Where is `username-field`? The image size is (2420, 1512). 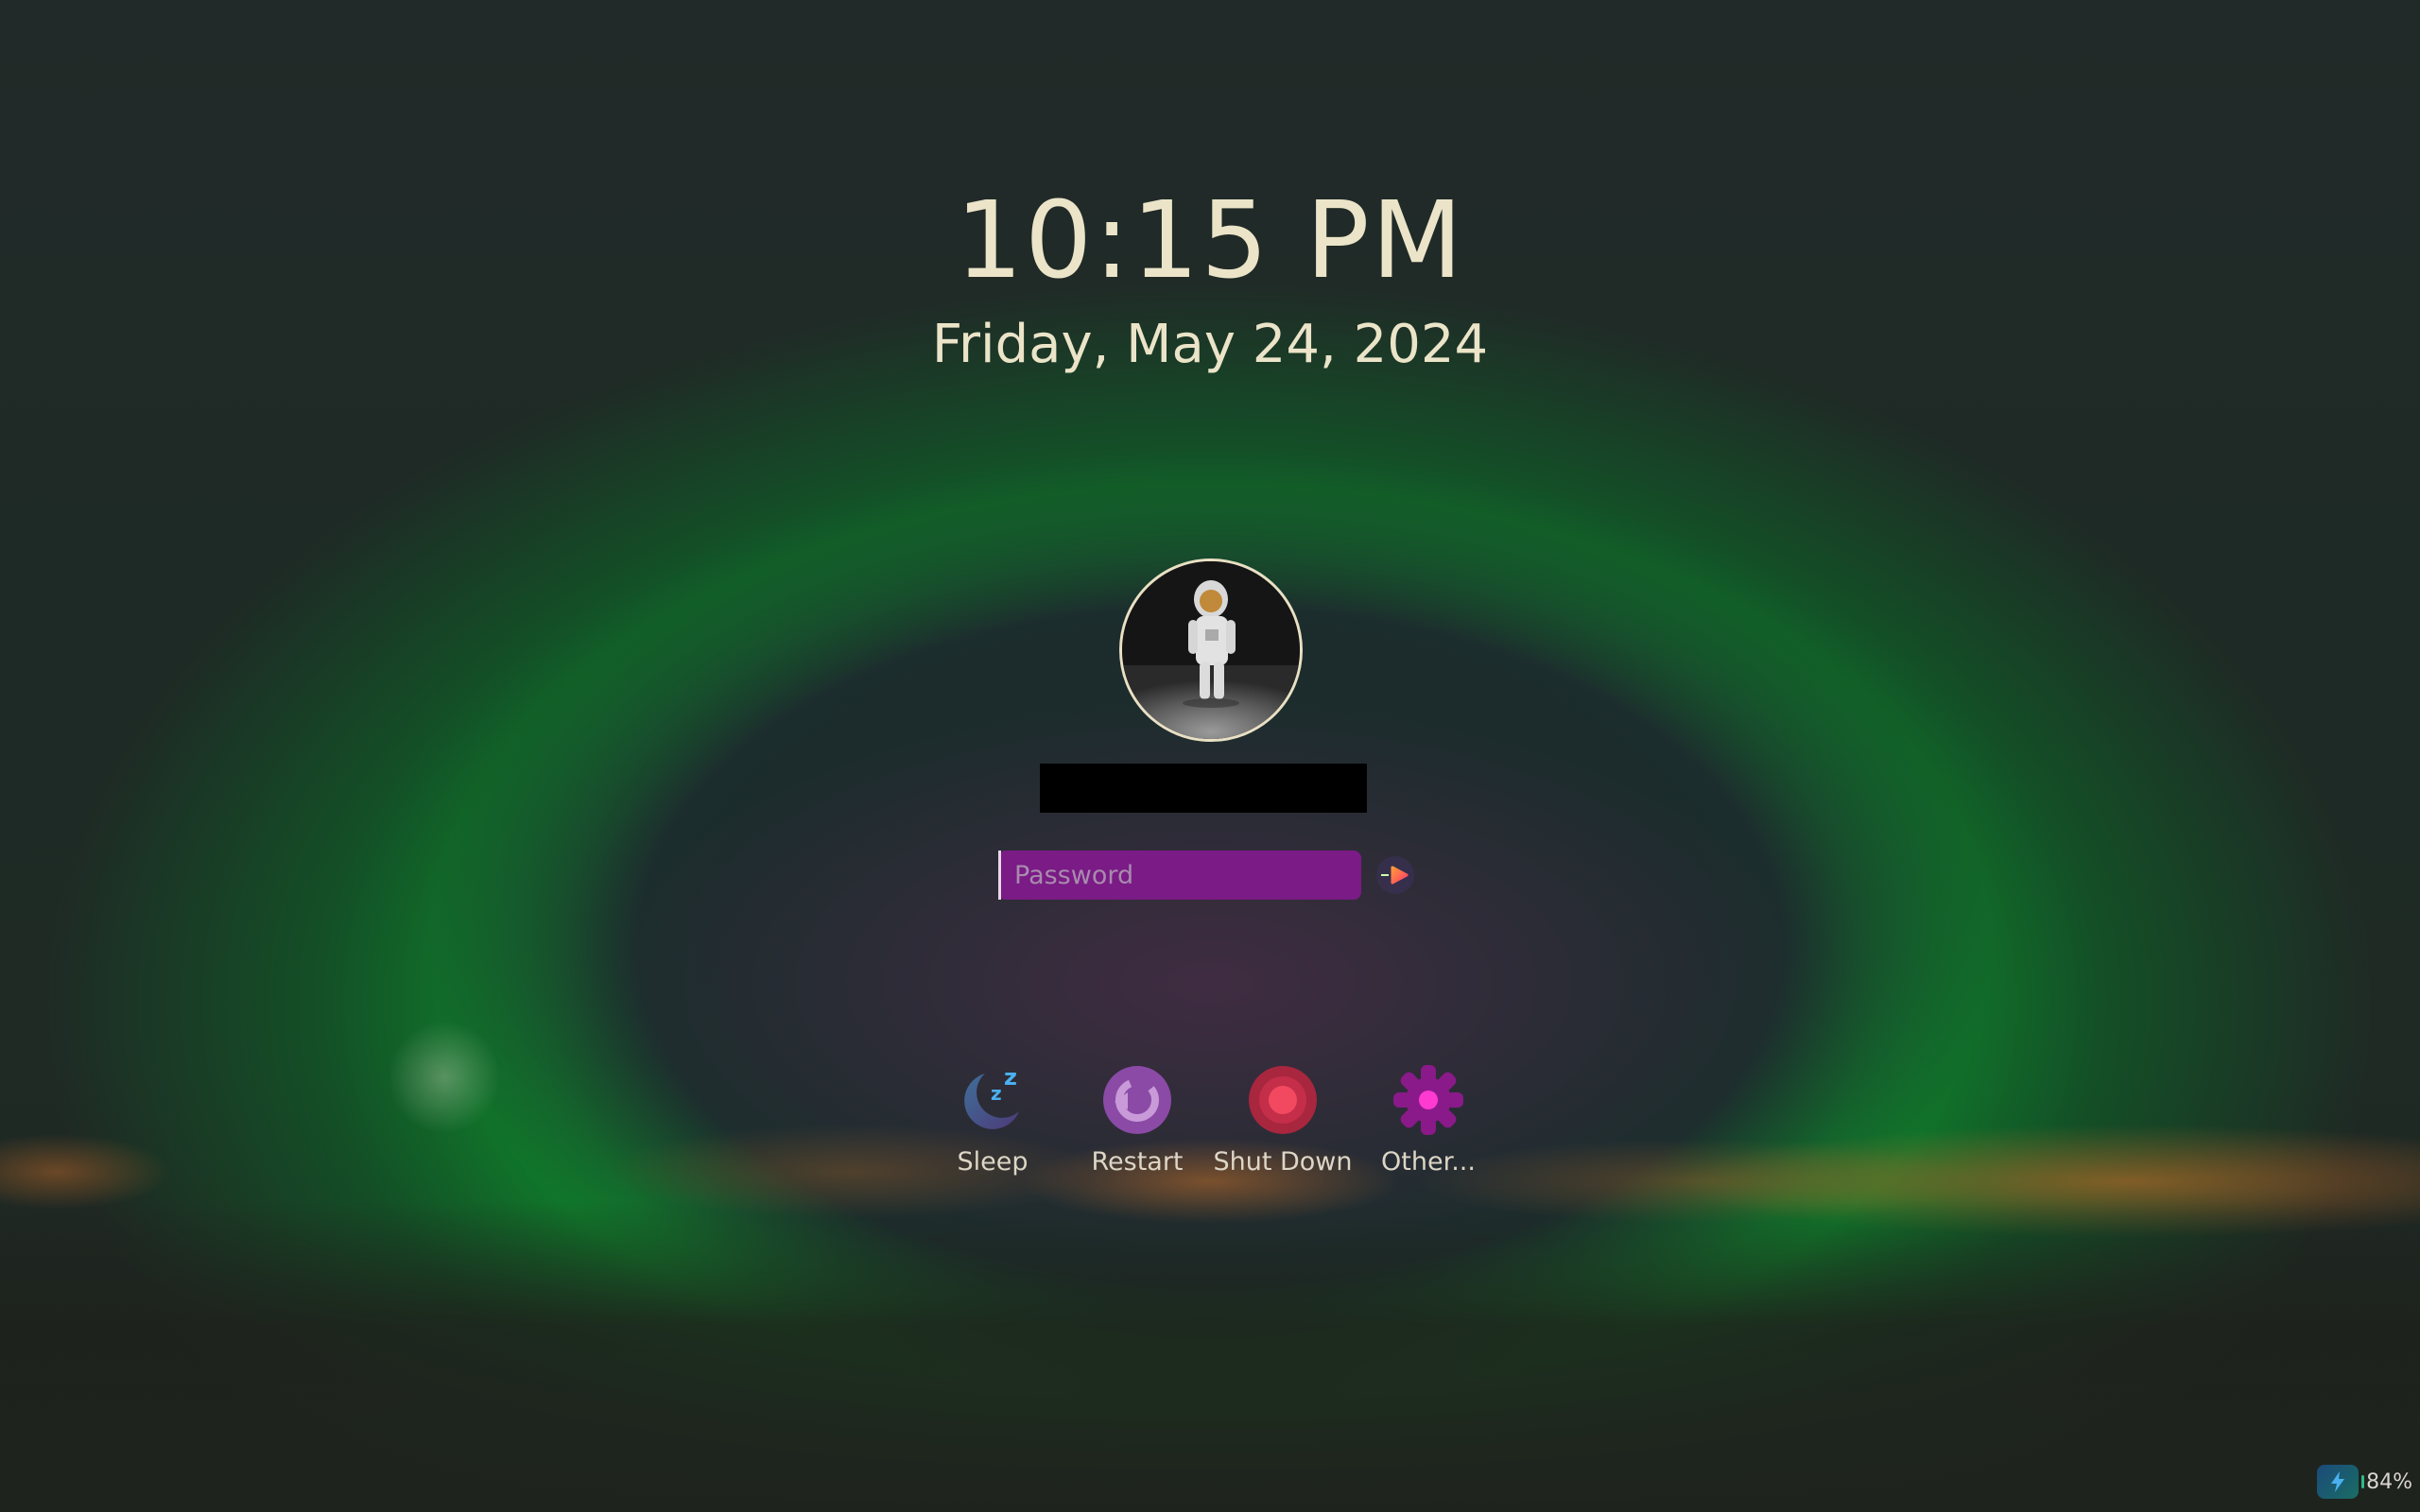 username-field is located at coordinates (1203, 788).